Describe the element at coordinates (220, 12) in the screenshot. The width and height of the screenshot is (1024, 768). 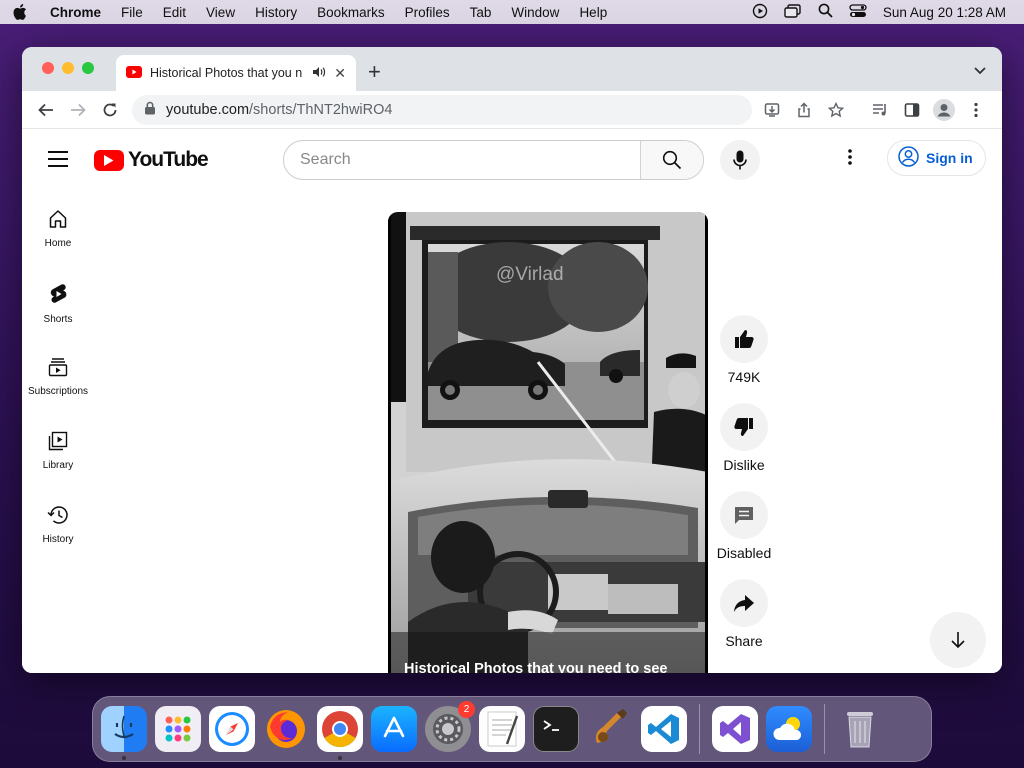
I see `menu-view: View` at that location.